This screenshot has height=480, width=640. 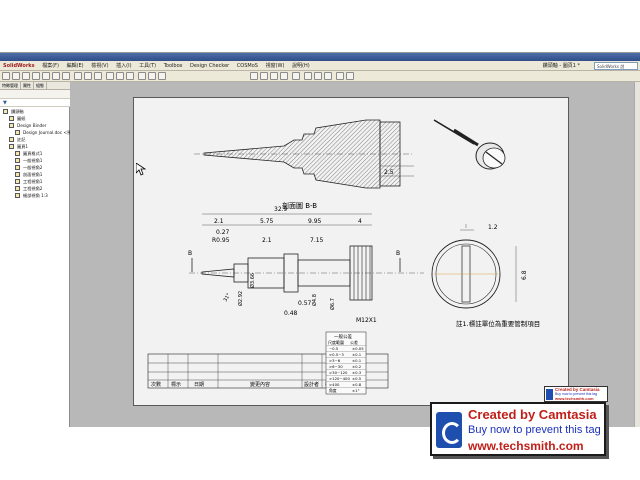 What do you see at coordinates (532, 414) in the screenshot?
I see `watermark-line1: Created by Camtasia` at bounding box center [532, 414].